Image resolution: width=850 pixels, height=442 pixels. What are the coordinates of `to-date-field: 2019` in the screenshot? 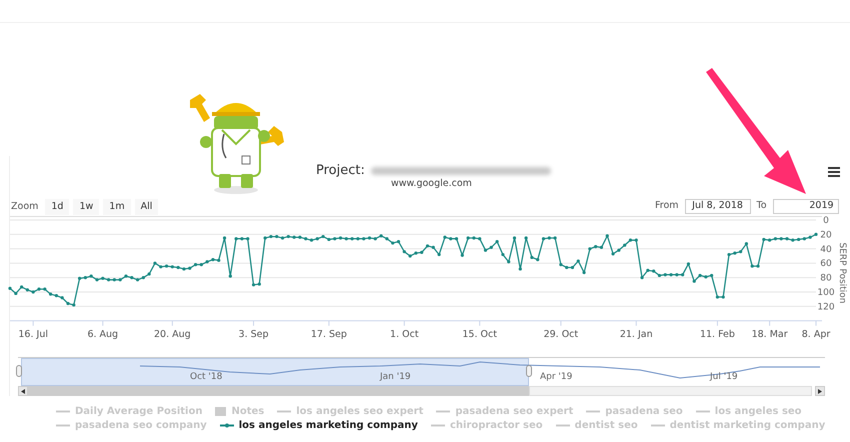 It's located at (805, 206).